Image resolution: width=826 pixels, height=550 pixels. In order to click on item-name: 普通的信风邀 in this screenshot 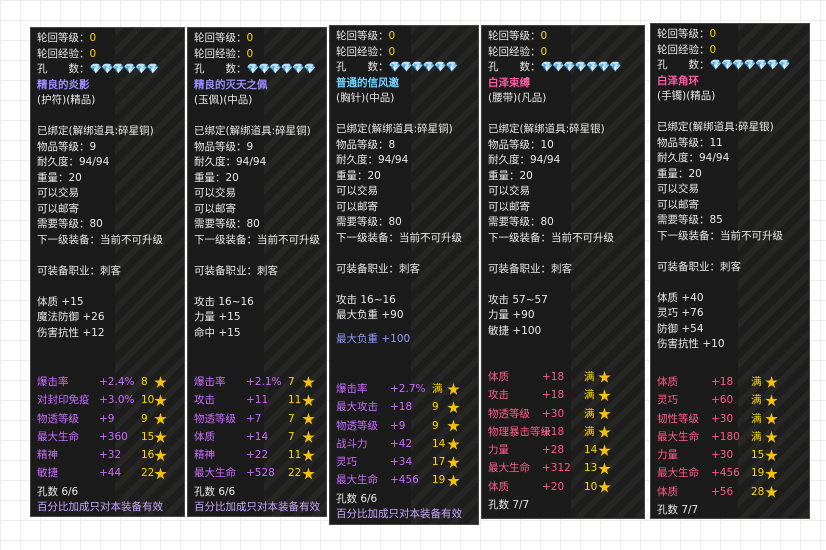, I will do `click(367, 82)`.